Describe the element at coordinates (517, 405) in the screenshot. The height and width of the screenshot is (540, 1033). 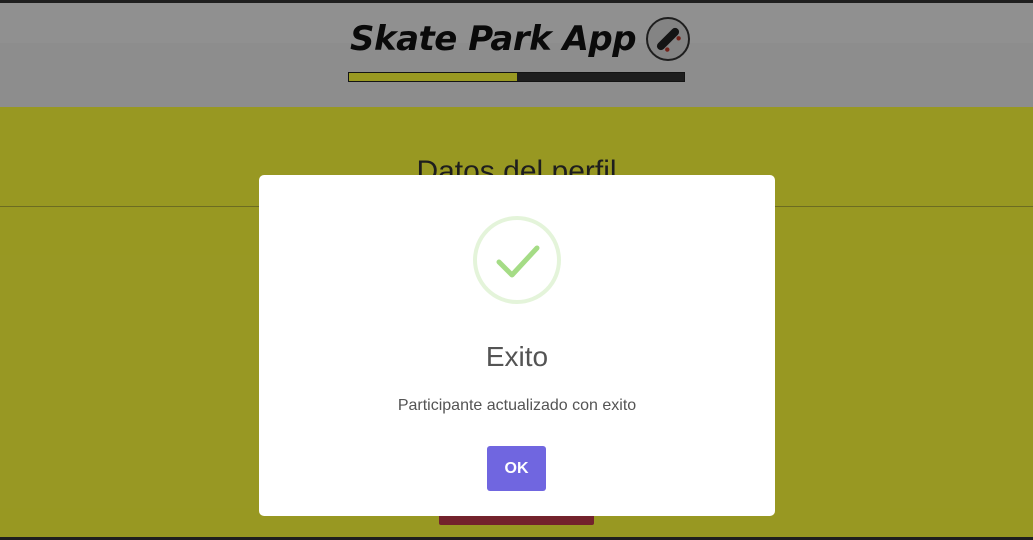
I see `dialog-message: Participante actualizado con exito` at that location.